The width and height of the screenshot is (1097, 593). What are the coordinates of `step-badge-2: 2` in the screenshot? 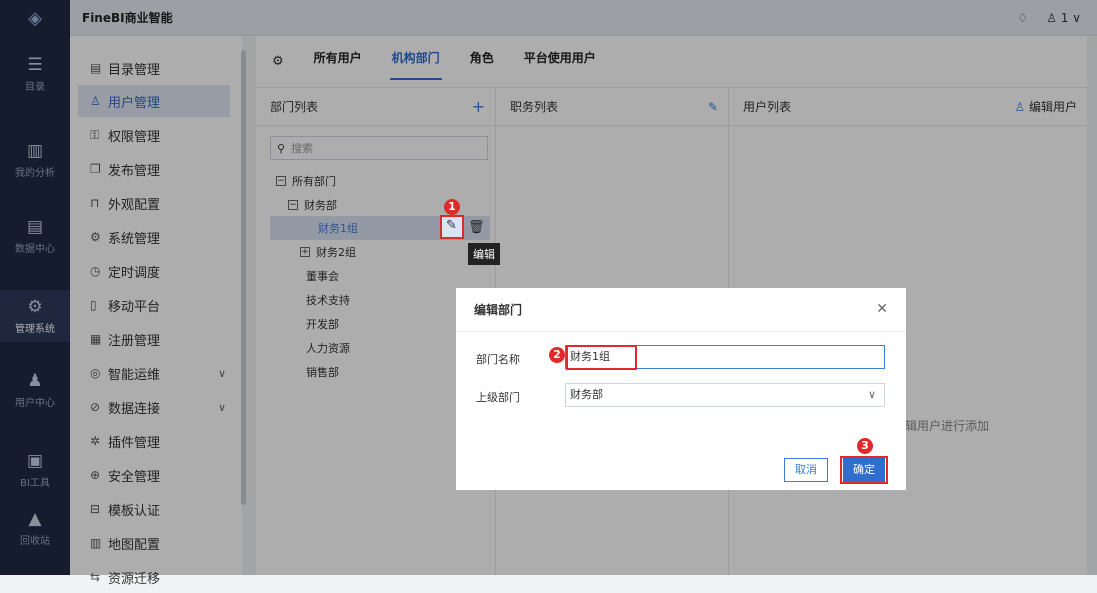 It's located at (557, 355).